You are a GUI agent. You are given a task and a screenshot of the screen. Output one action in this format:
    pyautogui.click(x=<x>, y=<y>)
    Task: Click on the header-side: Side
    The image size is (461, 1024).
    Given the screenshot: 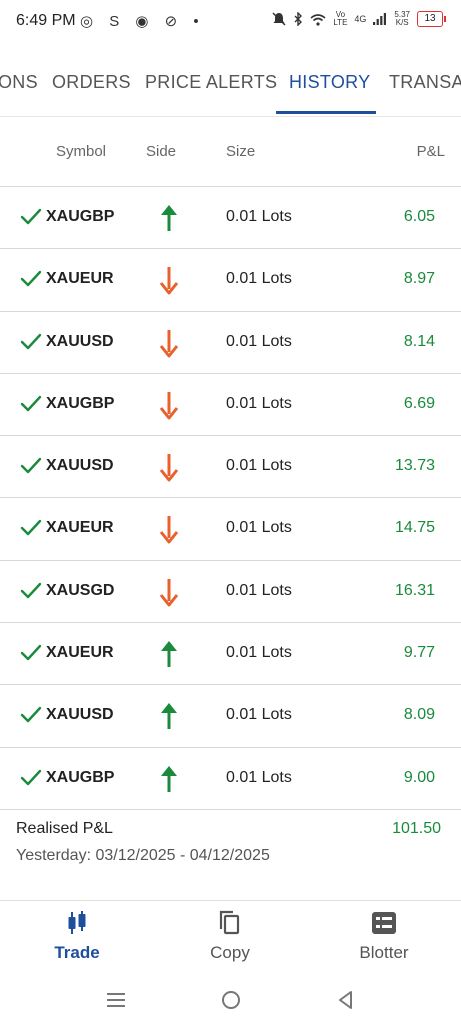 What is the action you would take?
    pyautogui.click(x=161, y=151)
    